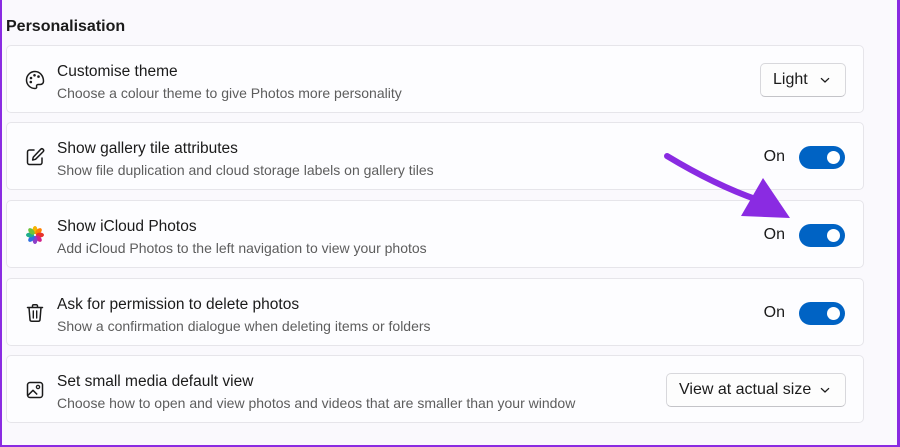 Image resolution: width=900 pixels, height=447 pixels. I want to click on icloud-photos-toggle-group: On, so click(804, 235).